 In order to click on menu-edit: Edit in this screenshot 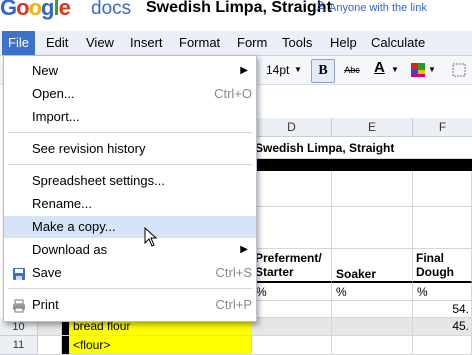, I will do `click(57, 43)`.